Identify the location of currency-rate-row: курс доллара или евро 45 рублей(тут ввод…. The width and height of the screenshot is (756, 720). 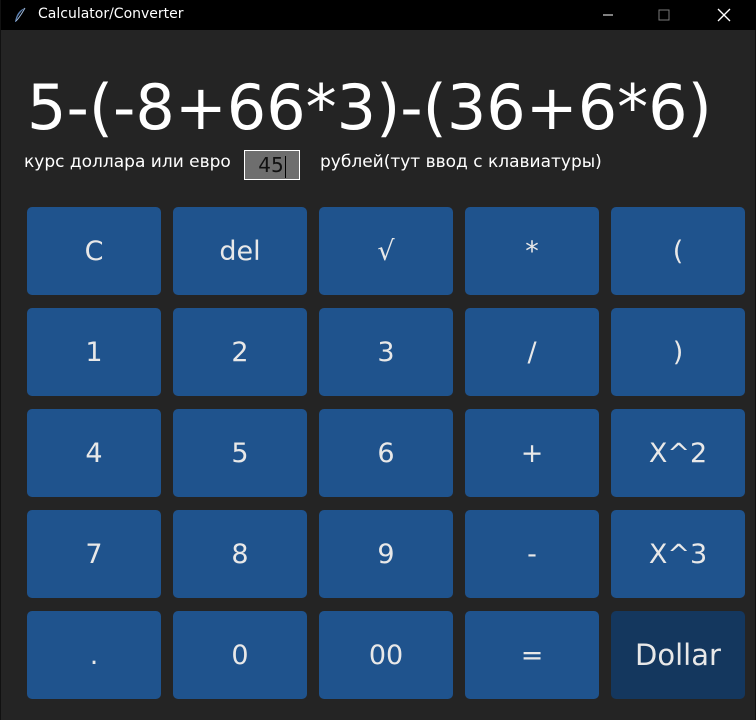
(384, 165).